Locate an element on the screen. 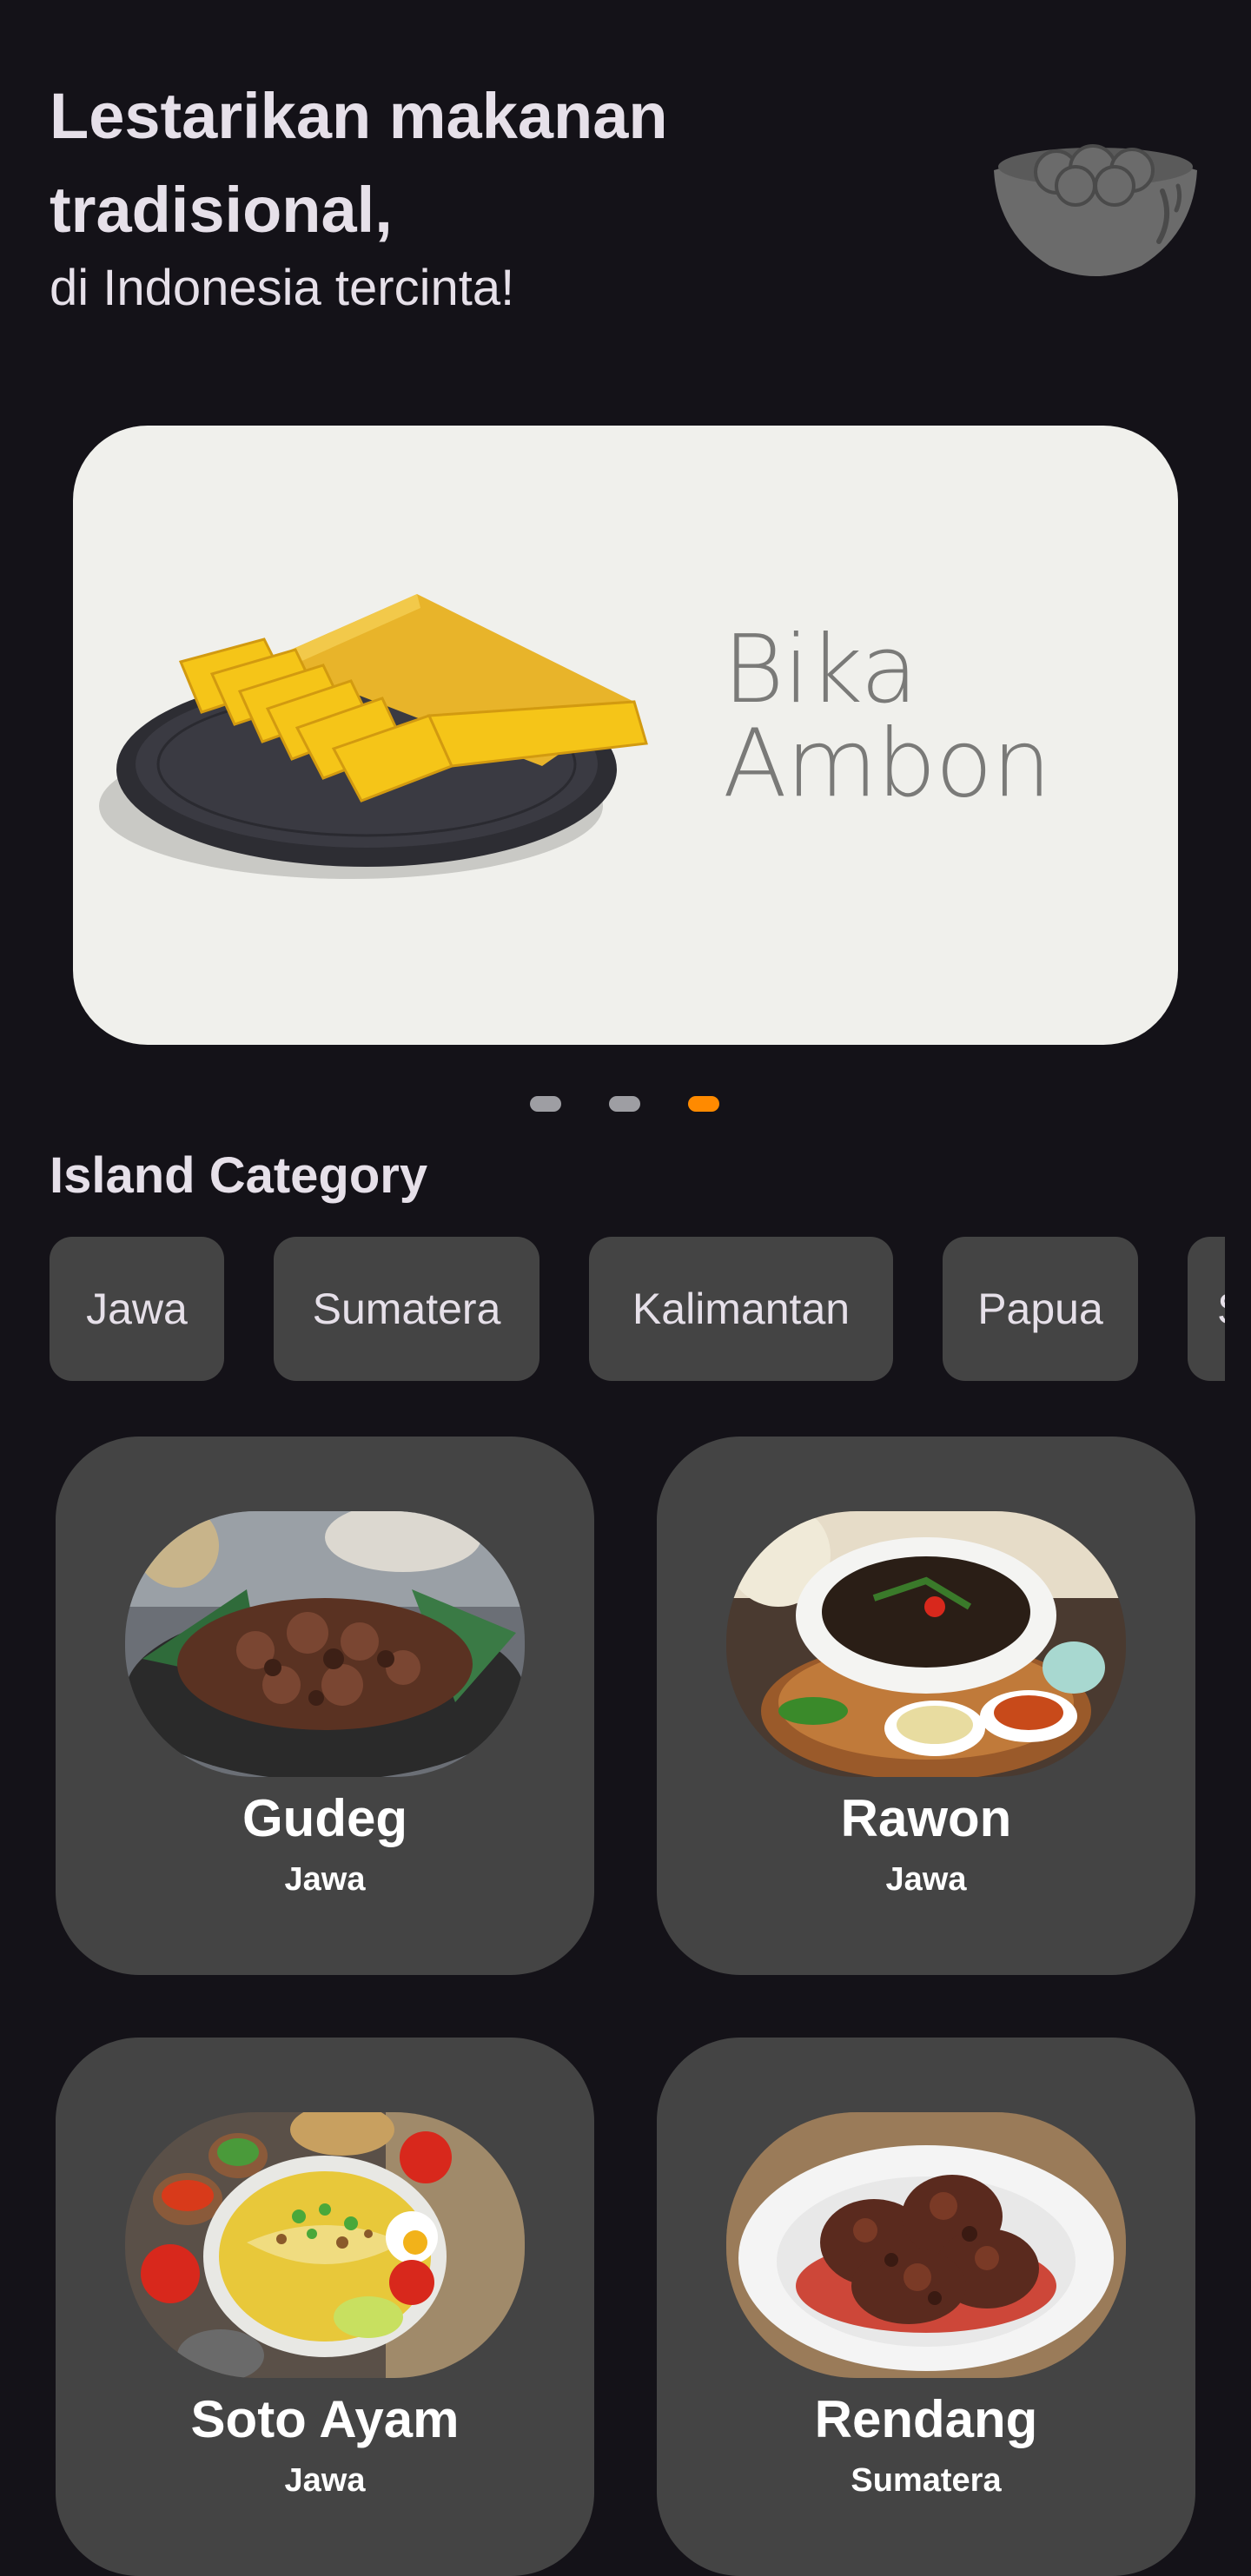 The height and width of the screenshot is (2576, 1251). food-card-rendang: Rendang Sumatera is located at coordinates (926, 2307).